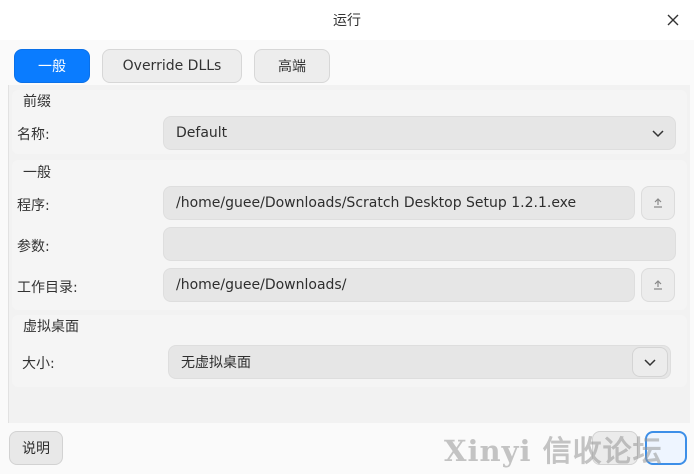 The height and width of the screenshot is (474, 694). I want to click on title-bar: 运行, so click(347, 20).